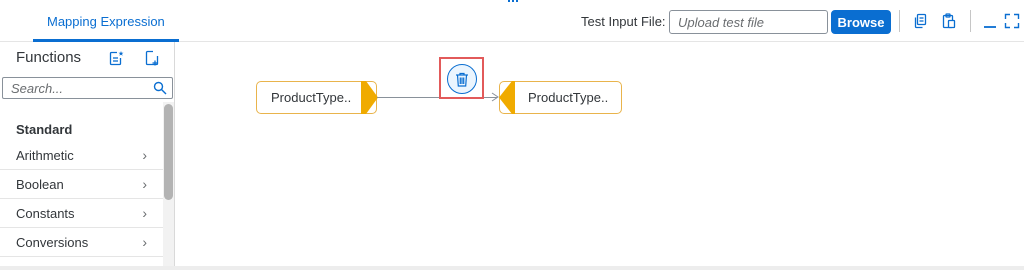 The width and height of the screenshot is (1024, 270). What do you see at coordinates (507, 97) in the screenshot?
I see `target-port` at bounding box center [507, 97].